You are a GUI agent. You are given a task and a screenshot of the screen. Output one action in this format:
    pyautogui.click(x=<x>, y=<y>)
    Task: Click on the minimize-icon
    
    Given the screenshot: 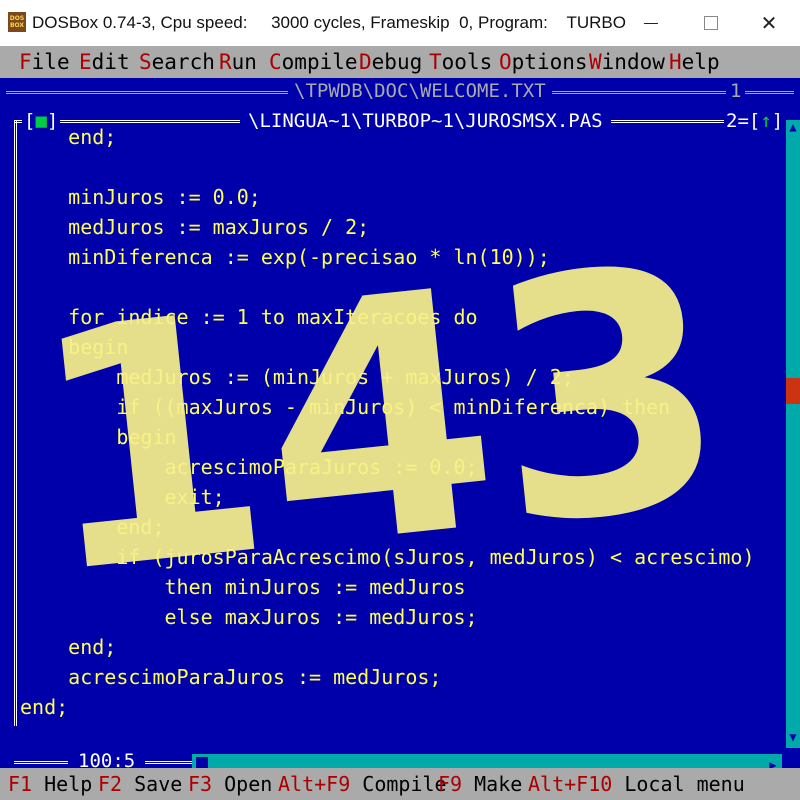 What is the action you would take?
    pyautogui.click(x=651, y=23)
    